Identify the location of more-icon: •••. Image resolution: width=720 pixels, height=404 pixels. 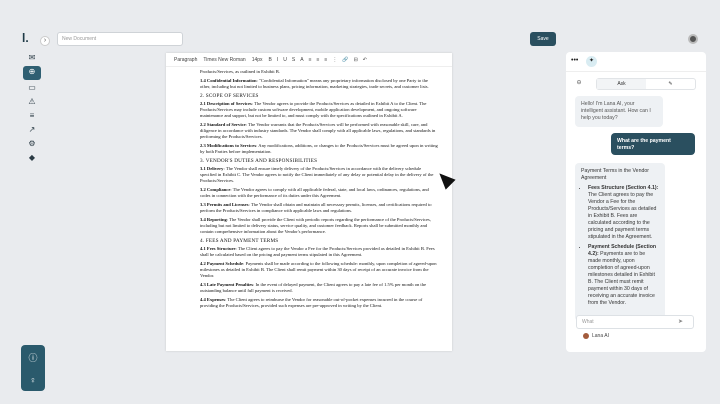
(574, 60).